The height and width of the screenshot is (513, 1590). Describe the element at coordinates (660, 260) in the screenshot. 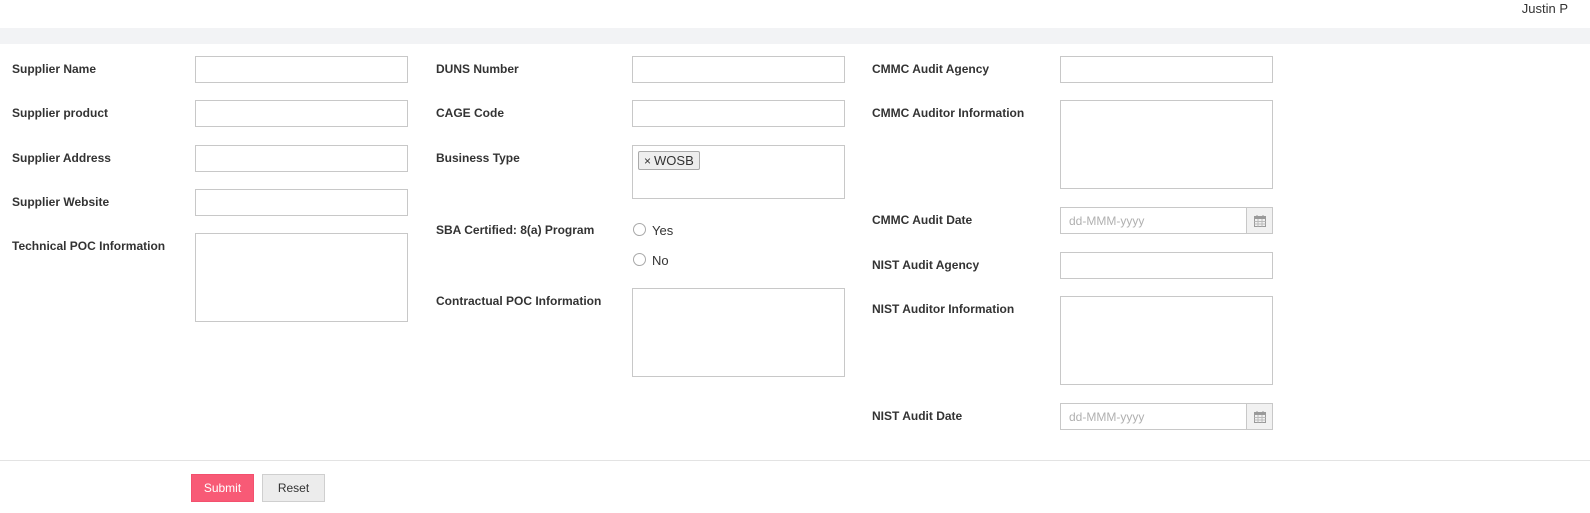

I see `sba-no-label: No` at that location.